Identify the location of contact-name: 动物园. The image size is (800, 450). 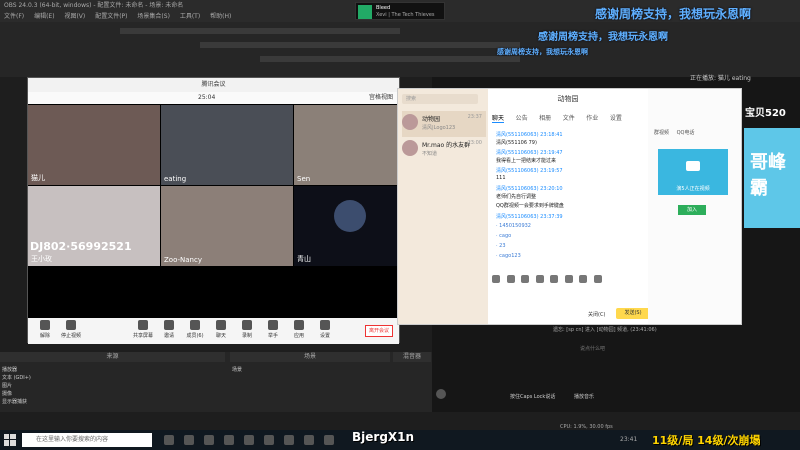
(431, 119).